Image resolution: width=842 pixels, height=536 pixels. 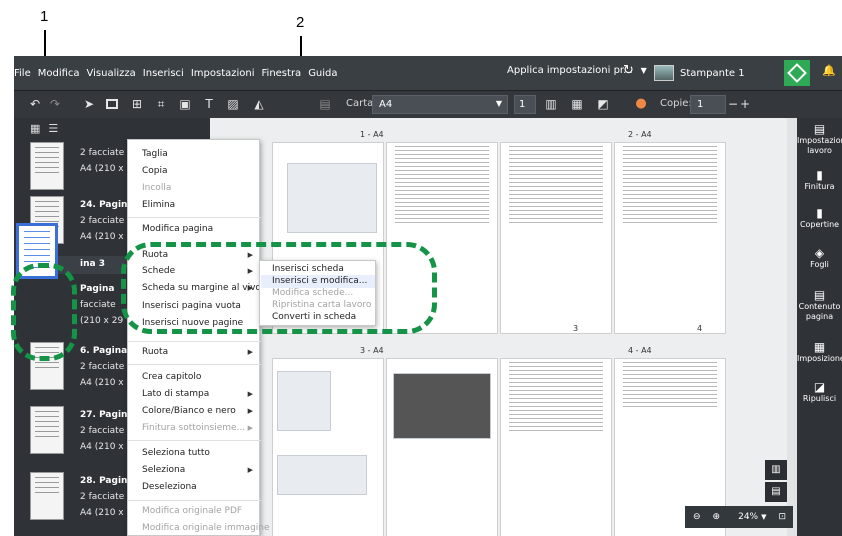 I want to click on send-icon, so click(x=797, y=73).